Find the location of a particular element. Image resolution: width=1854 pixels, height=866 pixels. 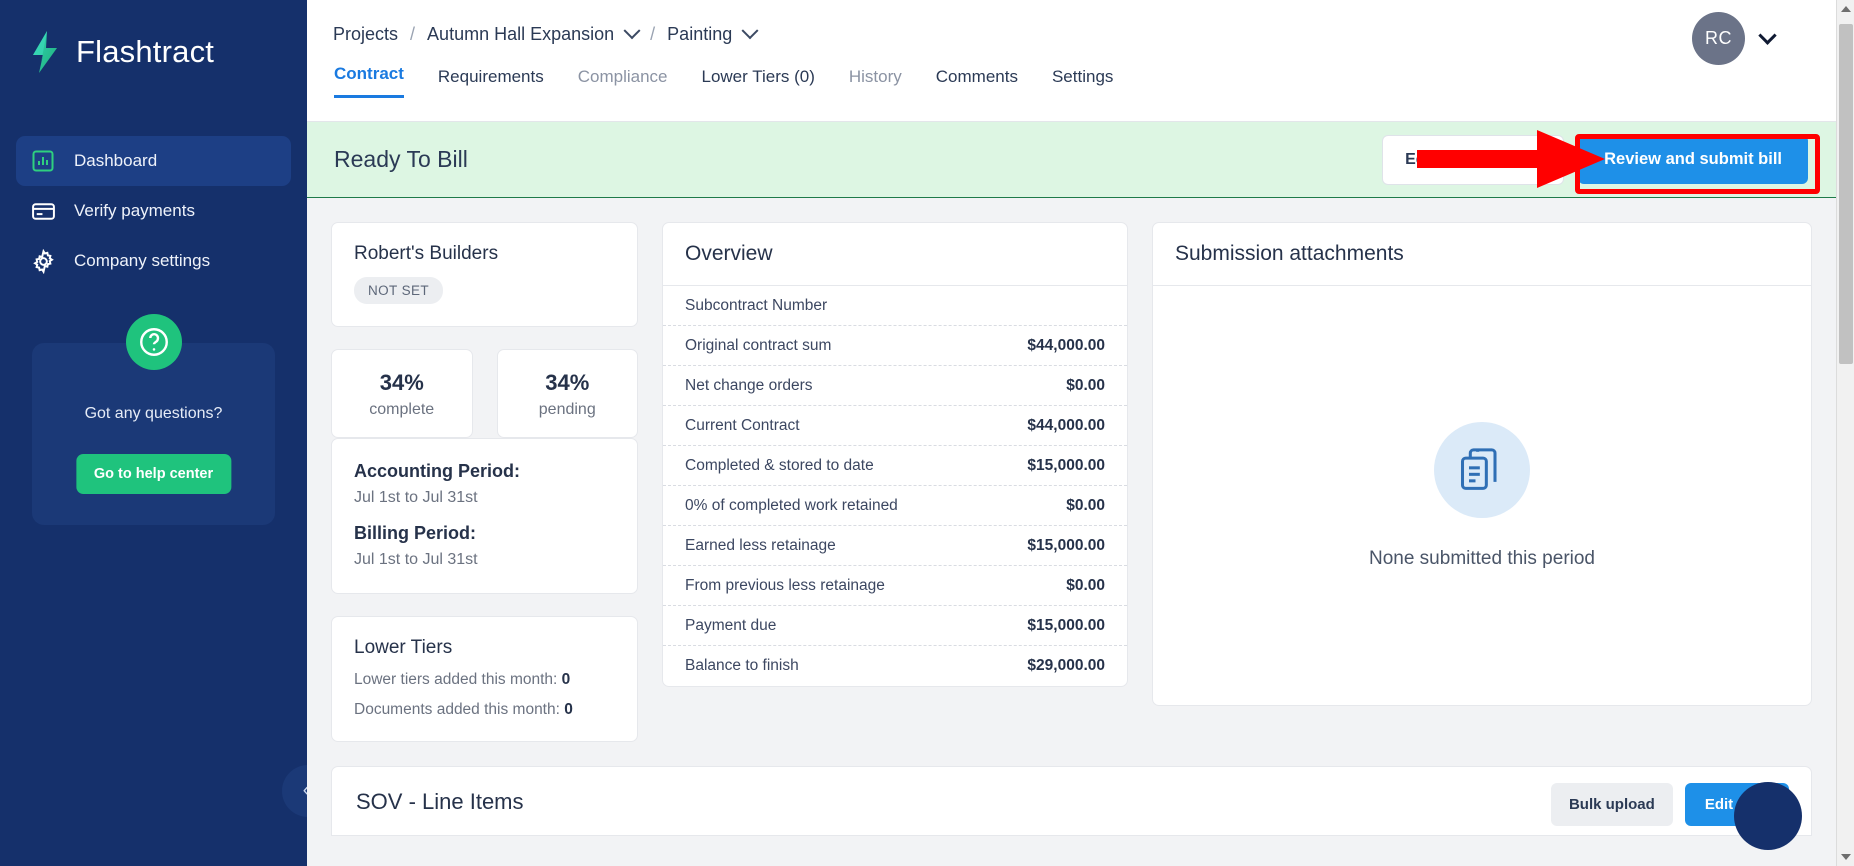

account-menu: RC is located at coordinates (1734, 38).